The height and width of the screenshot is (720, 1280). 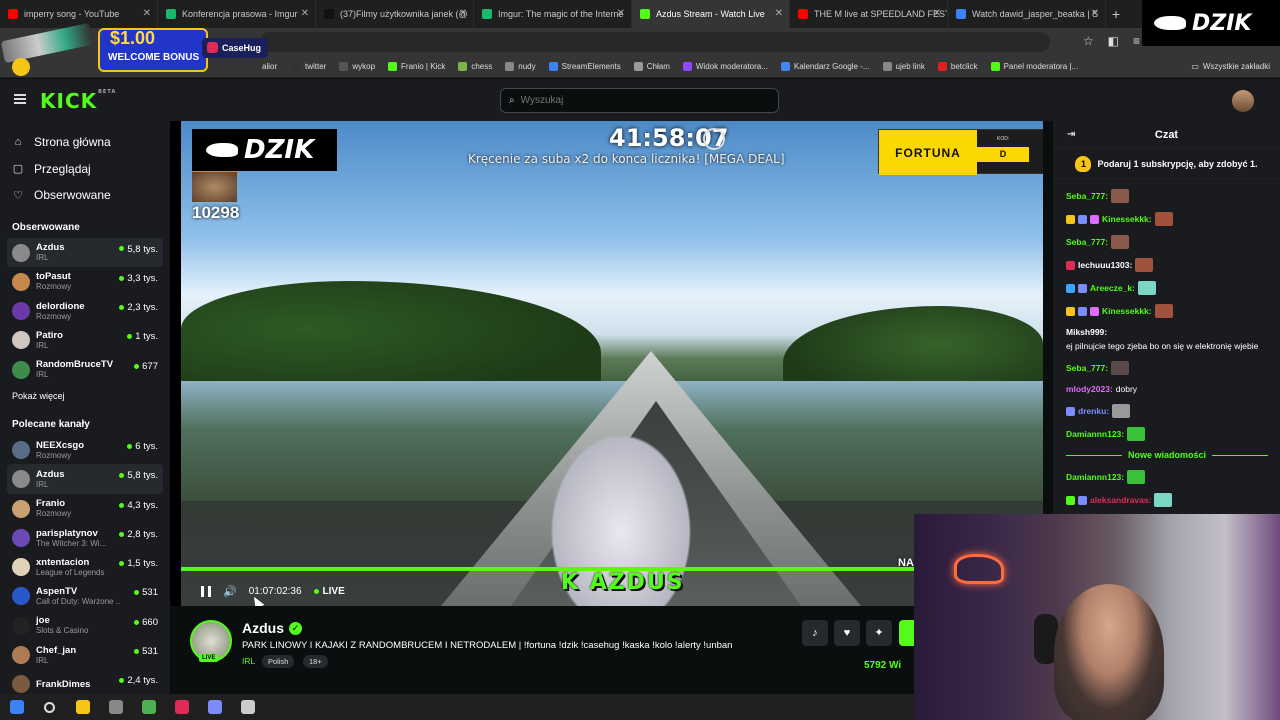 What do you see at coordinates (247, 707) in the screenshot?
I see `taskbar-settings-icon` at bounding box center [247, 707].